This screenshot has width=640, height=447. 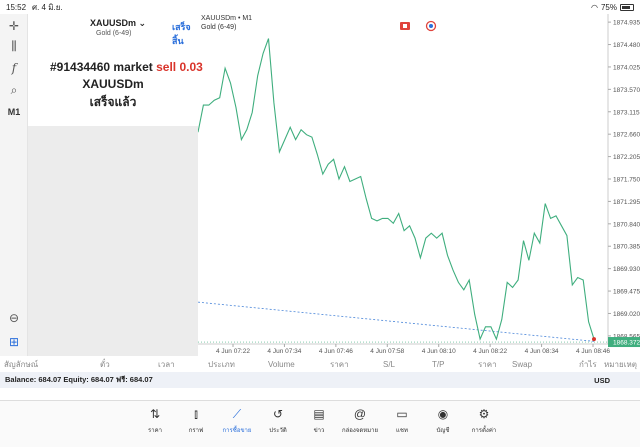 What do you see at coordinates (185, 34) in the screenshot?
I see `done-button: เสร็จสิ้น` at bounding box center [185, 34].